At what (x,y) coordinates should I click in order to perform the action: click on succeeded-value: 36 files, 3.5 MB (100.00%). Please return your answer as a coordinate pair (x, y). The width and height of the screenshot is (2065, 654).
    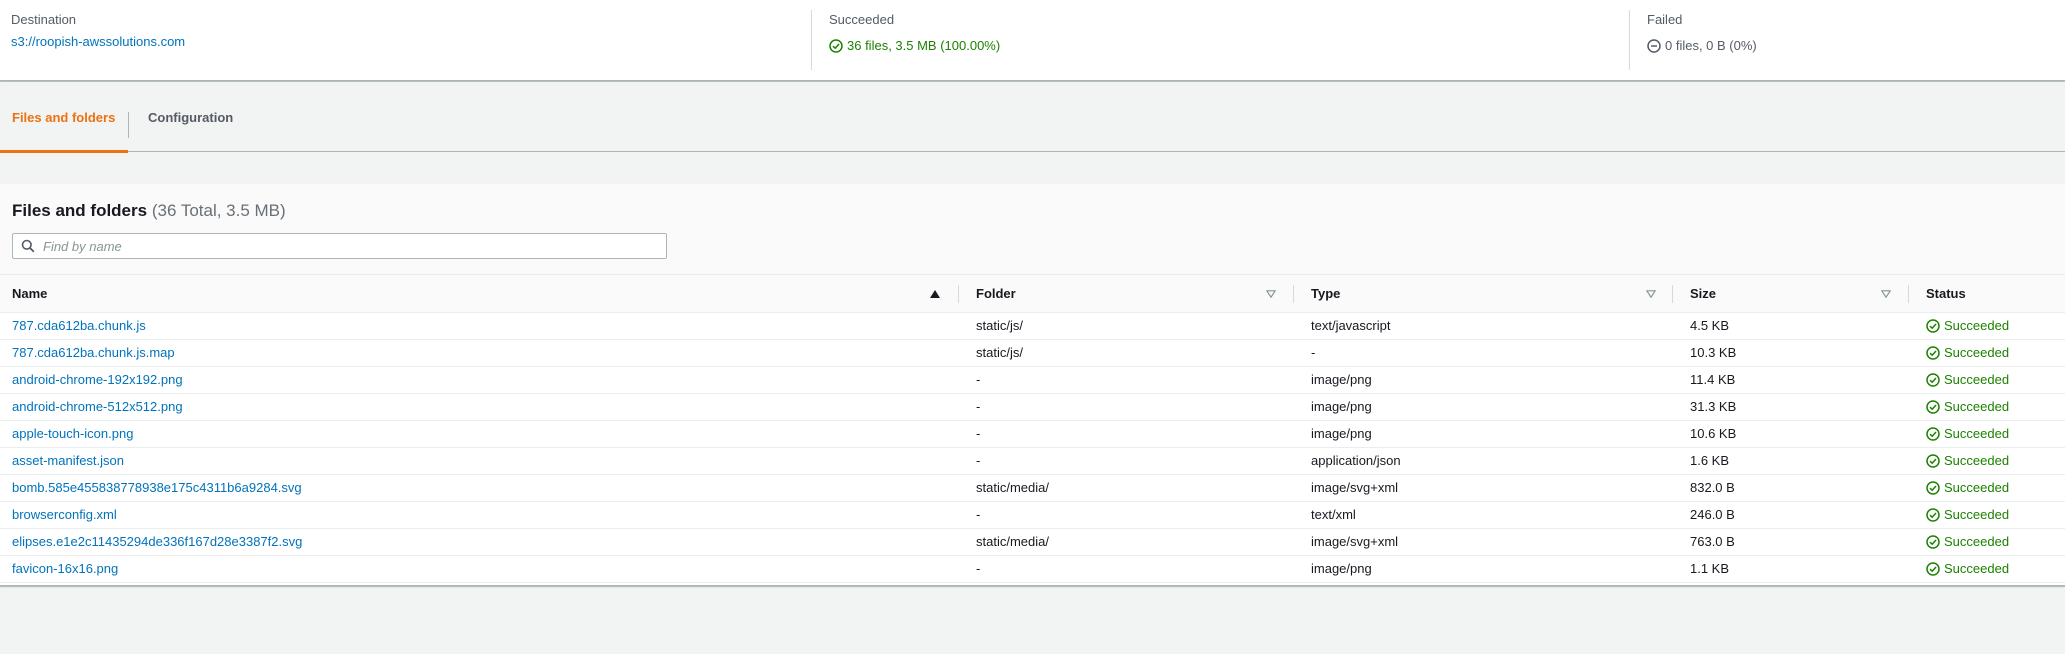
    Looking at the image, I should click on (914, 45).